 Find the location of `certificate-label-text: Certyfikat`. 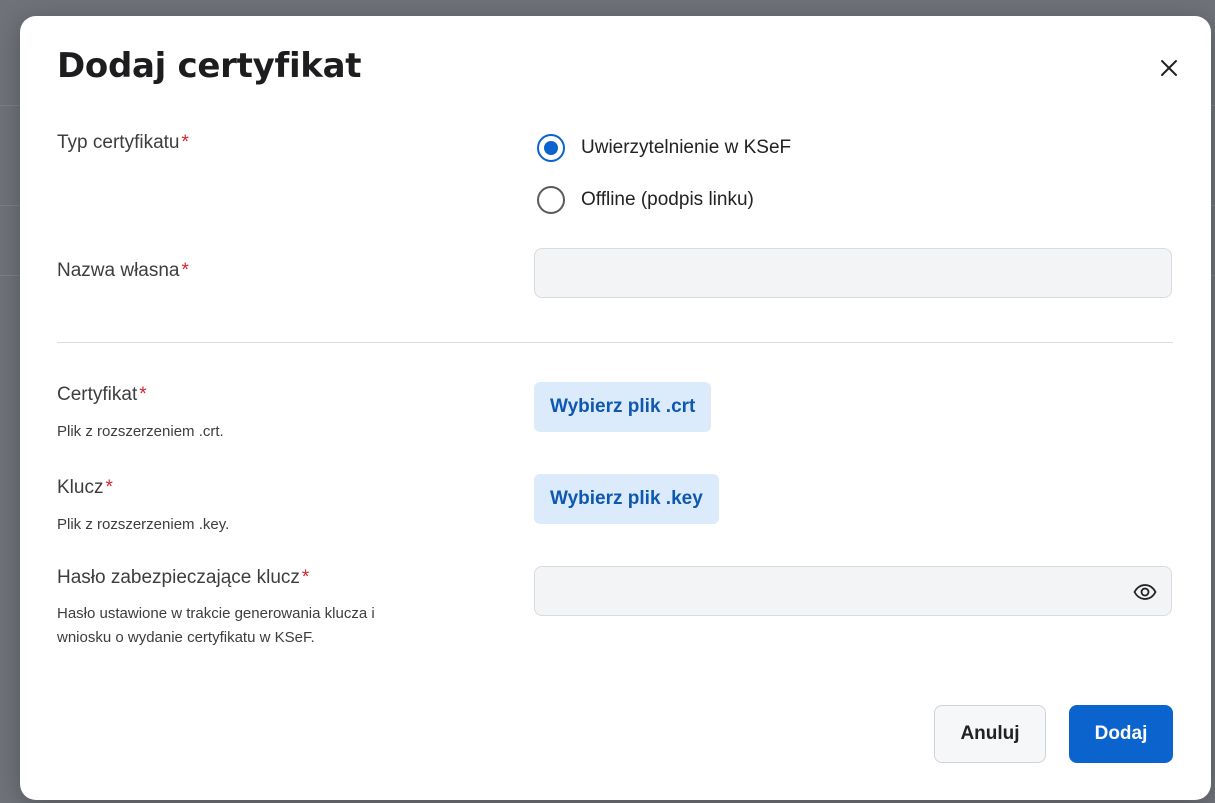

certificate-label-text: Certyfikat is located at coordinates (97, 394).